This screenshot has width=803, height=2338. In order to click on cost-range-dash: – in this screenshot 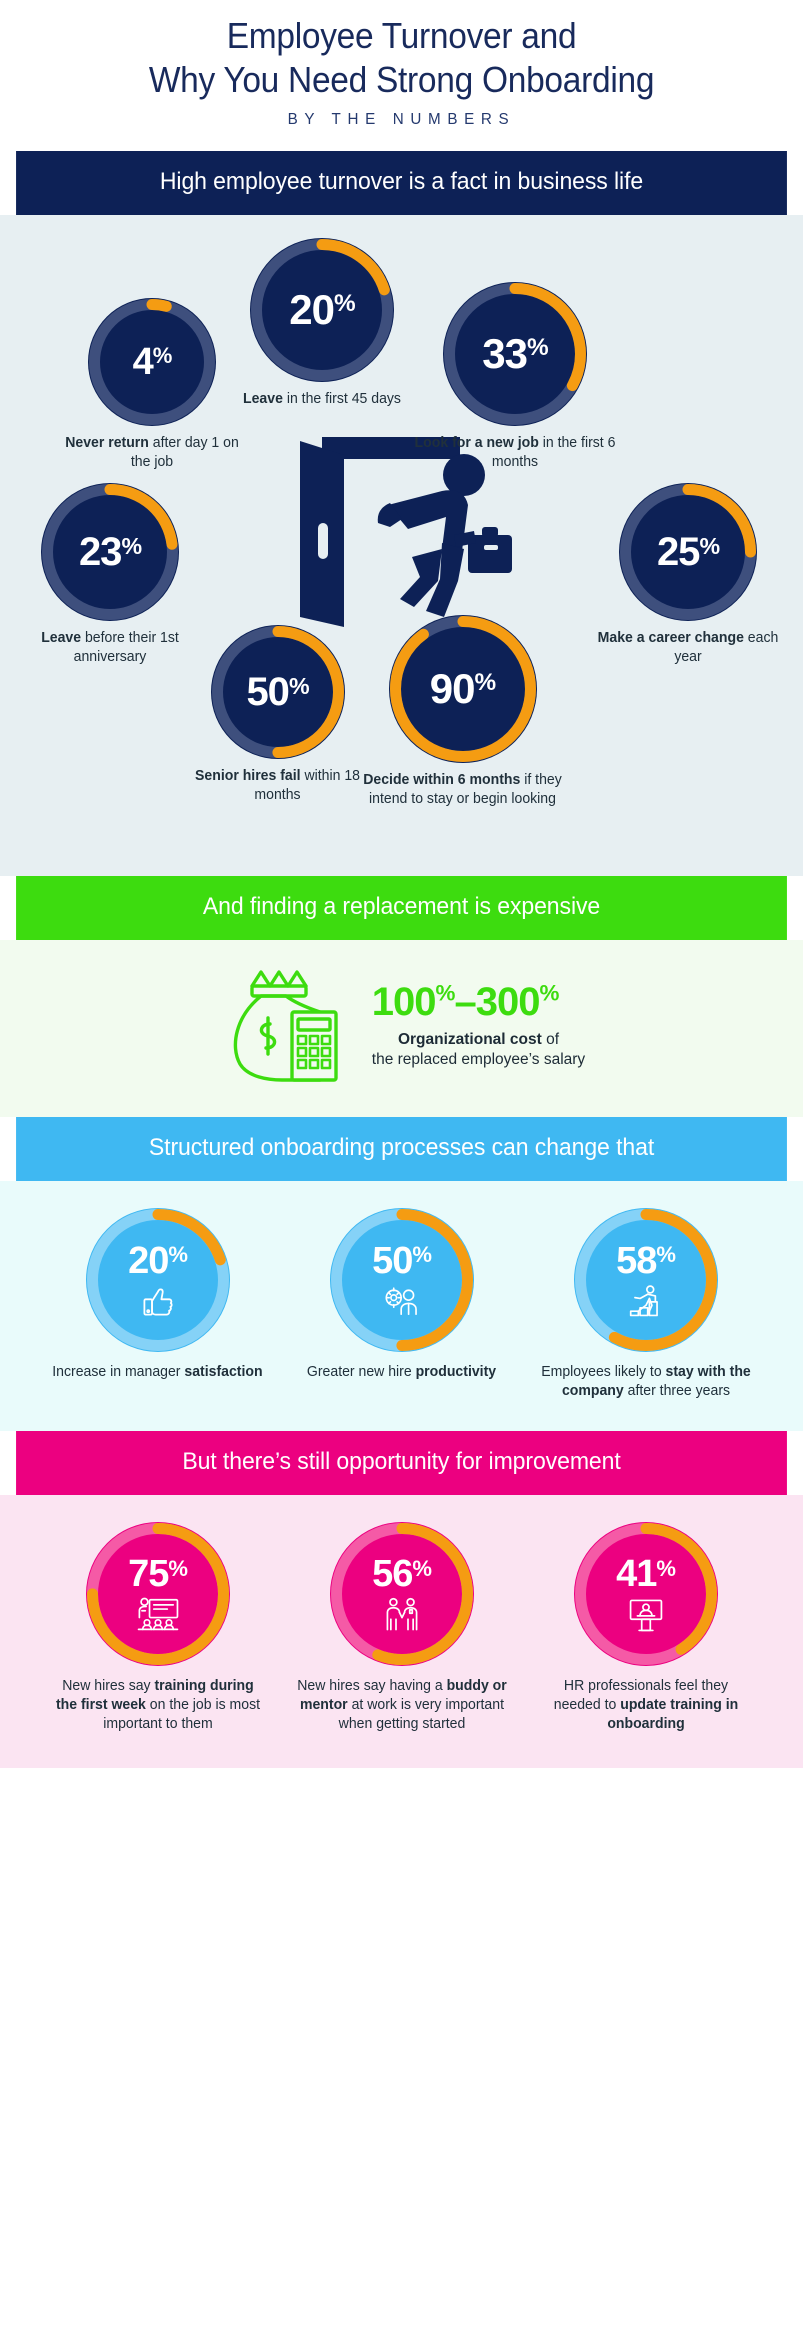, I will do `click(465, 1002)`.